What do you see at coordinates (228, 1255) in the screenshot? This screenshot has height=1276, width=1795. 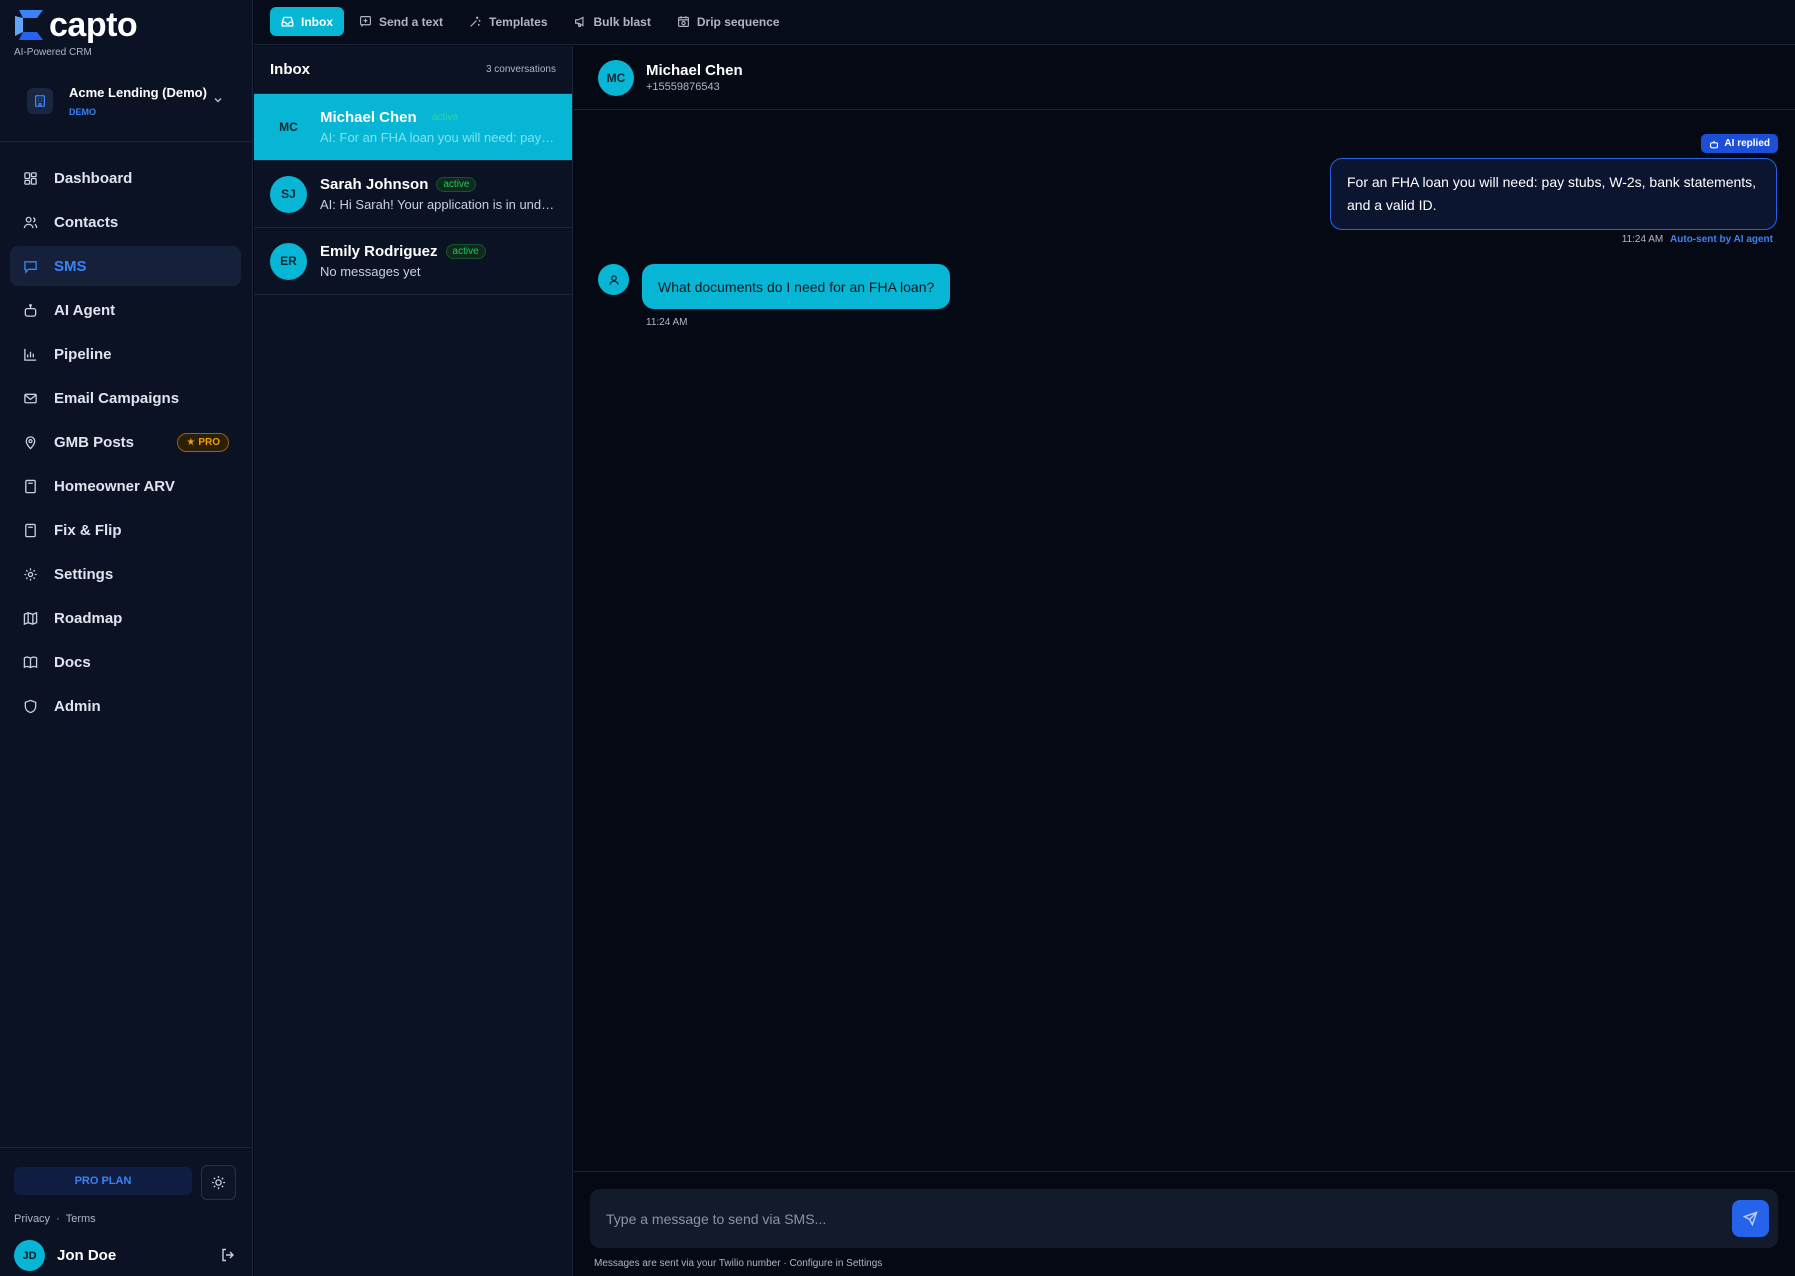 I see `logout-icon` at bounding box center [228, 1255].